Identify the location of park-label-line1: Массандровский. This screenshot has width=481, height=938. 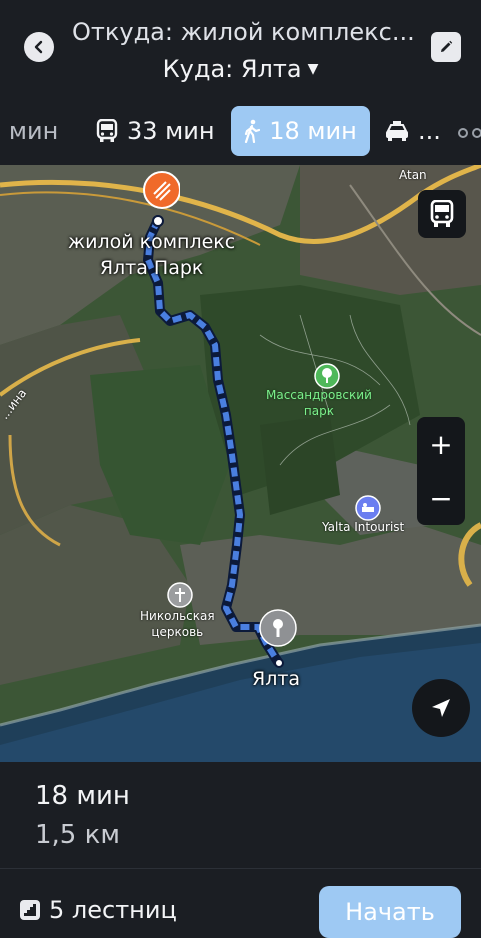
(319, 395).